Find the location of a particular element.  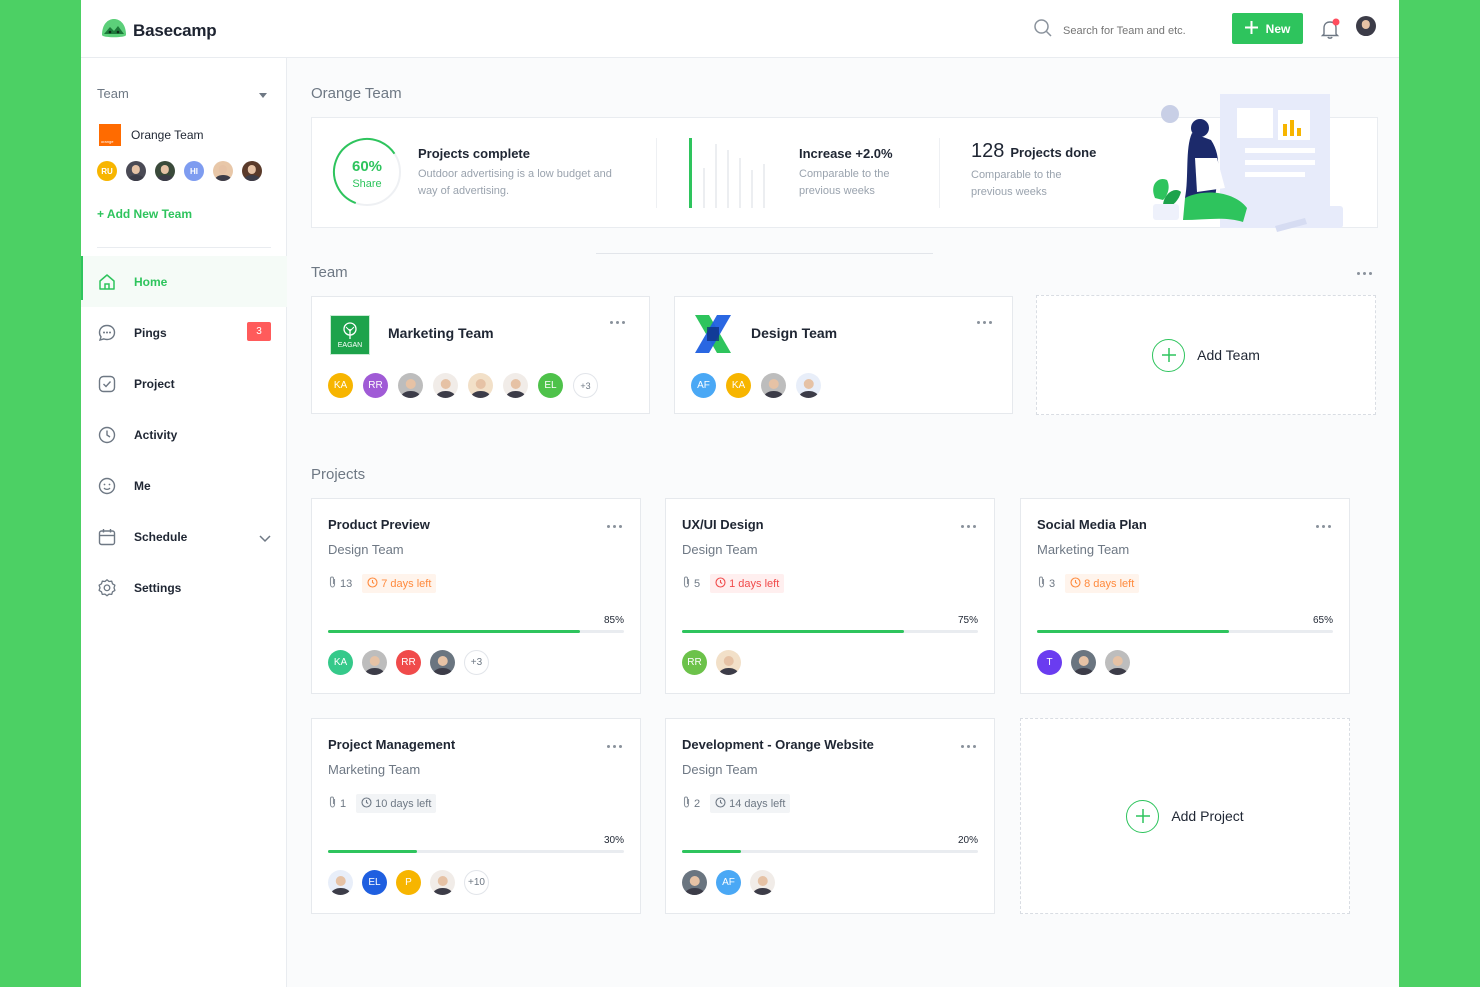

brand: Basecamp is located at coordinates (159, 30).